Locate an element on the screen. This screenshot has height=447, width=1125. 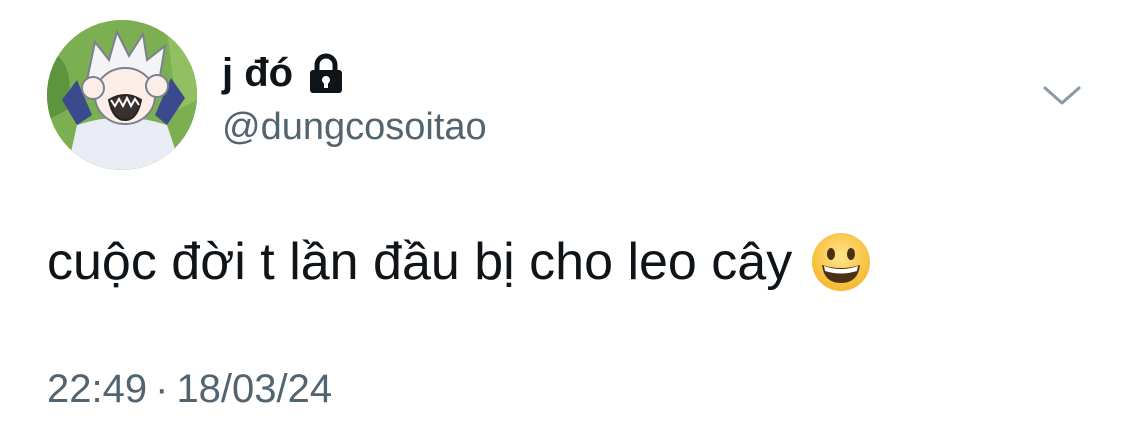
user-handle: @dungcosoitao is located at coordinates (354, 127).